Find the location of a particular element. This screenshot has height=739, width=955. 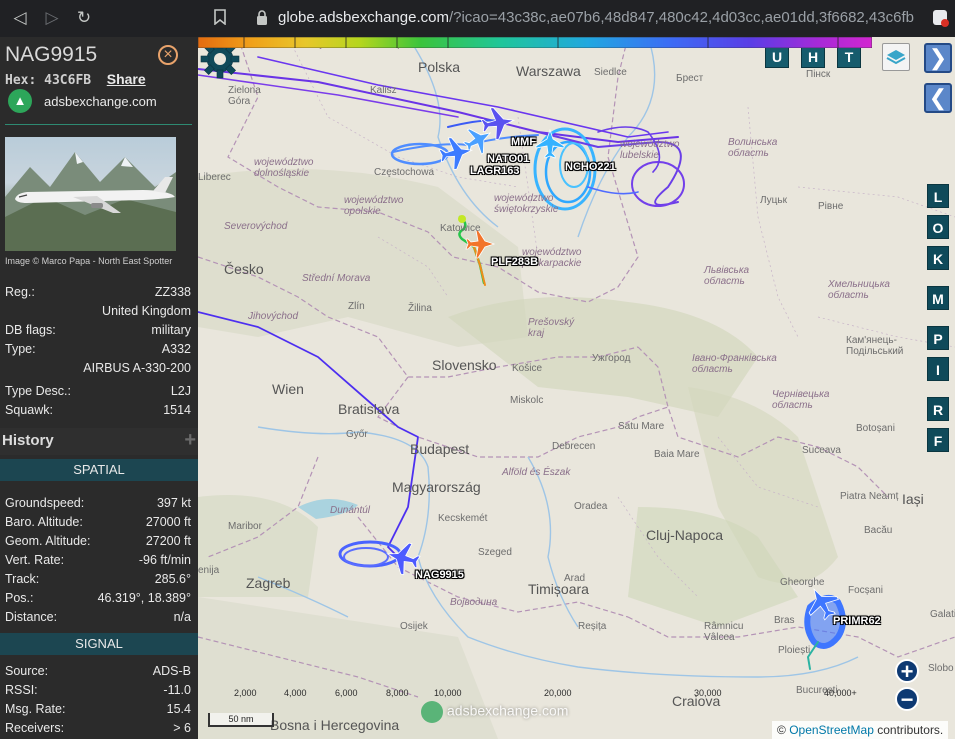

map-label: Reșița is located at coordinates (592, 626).